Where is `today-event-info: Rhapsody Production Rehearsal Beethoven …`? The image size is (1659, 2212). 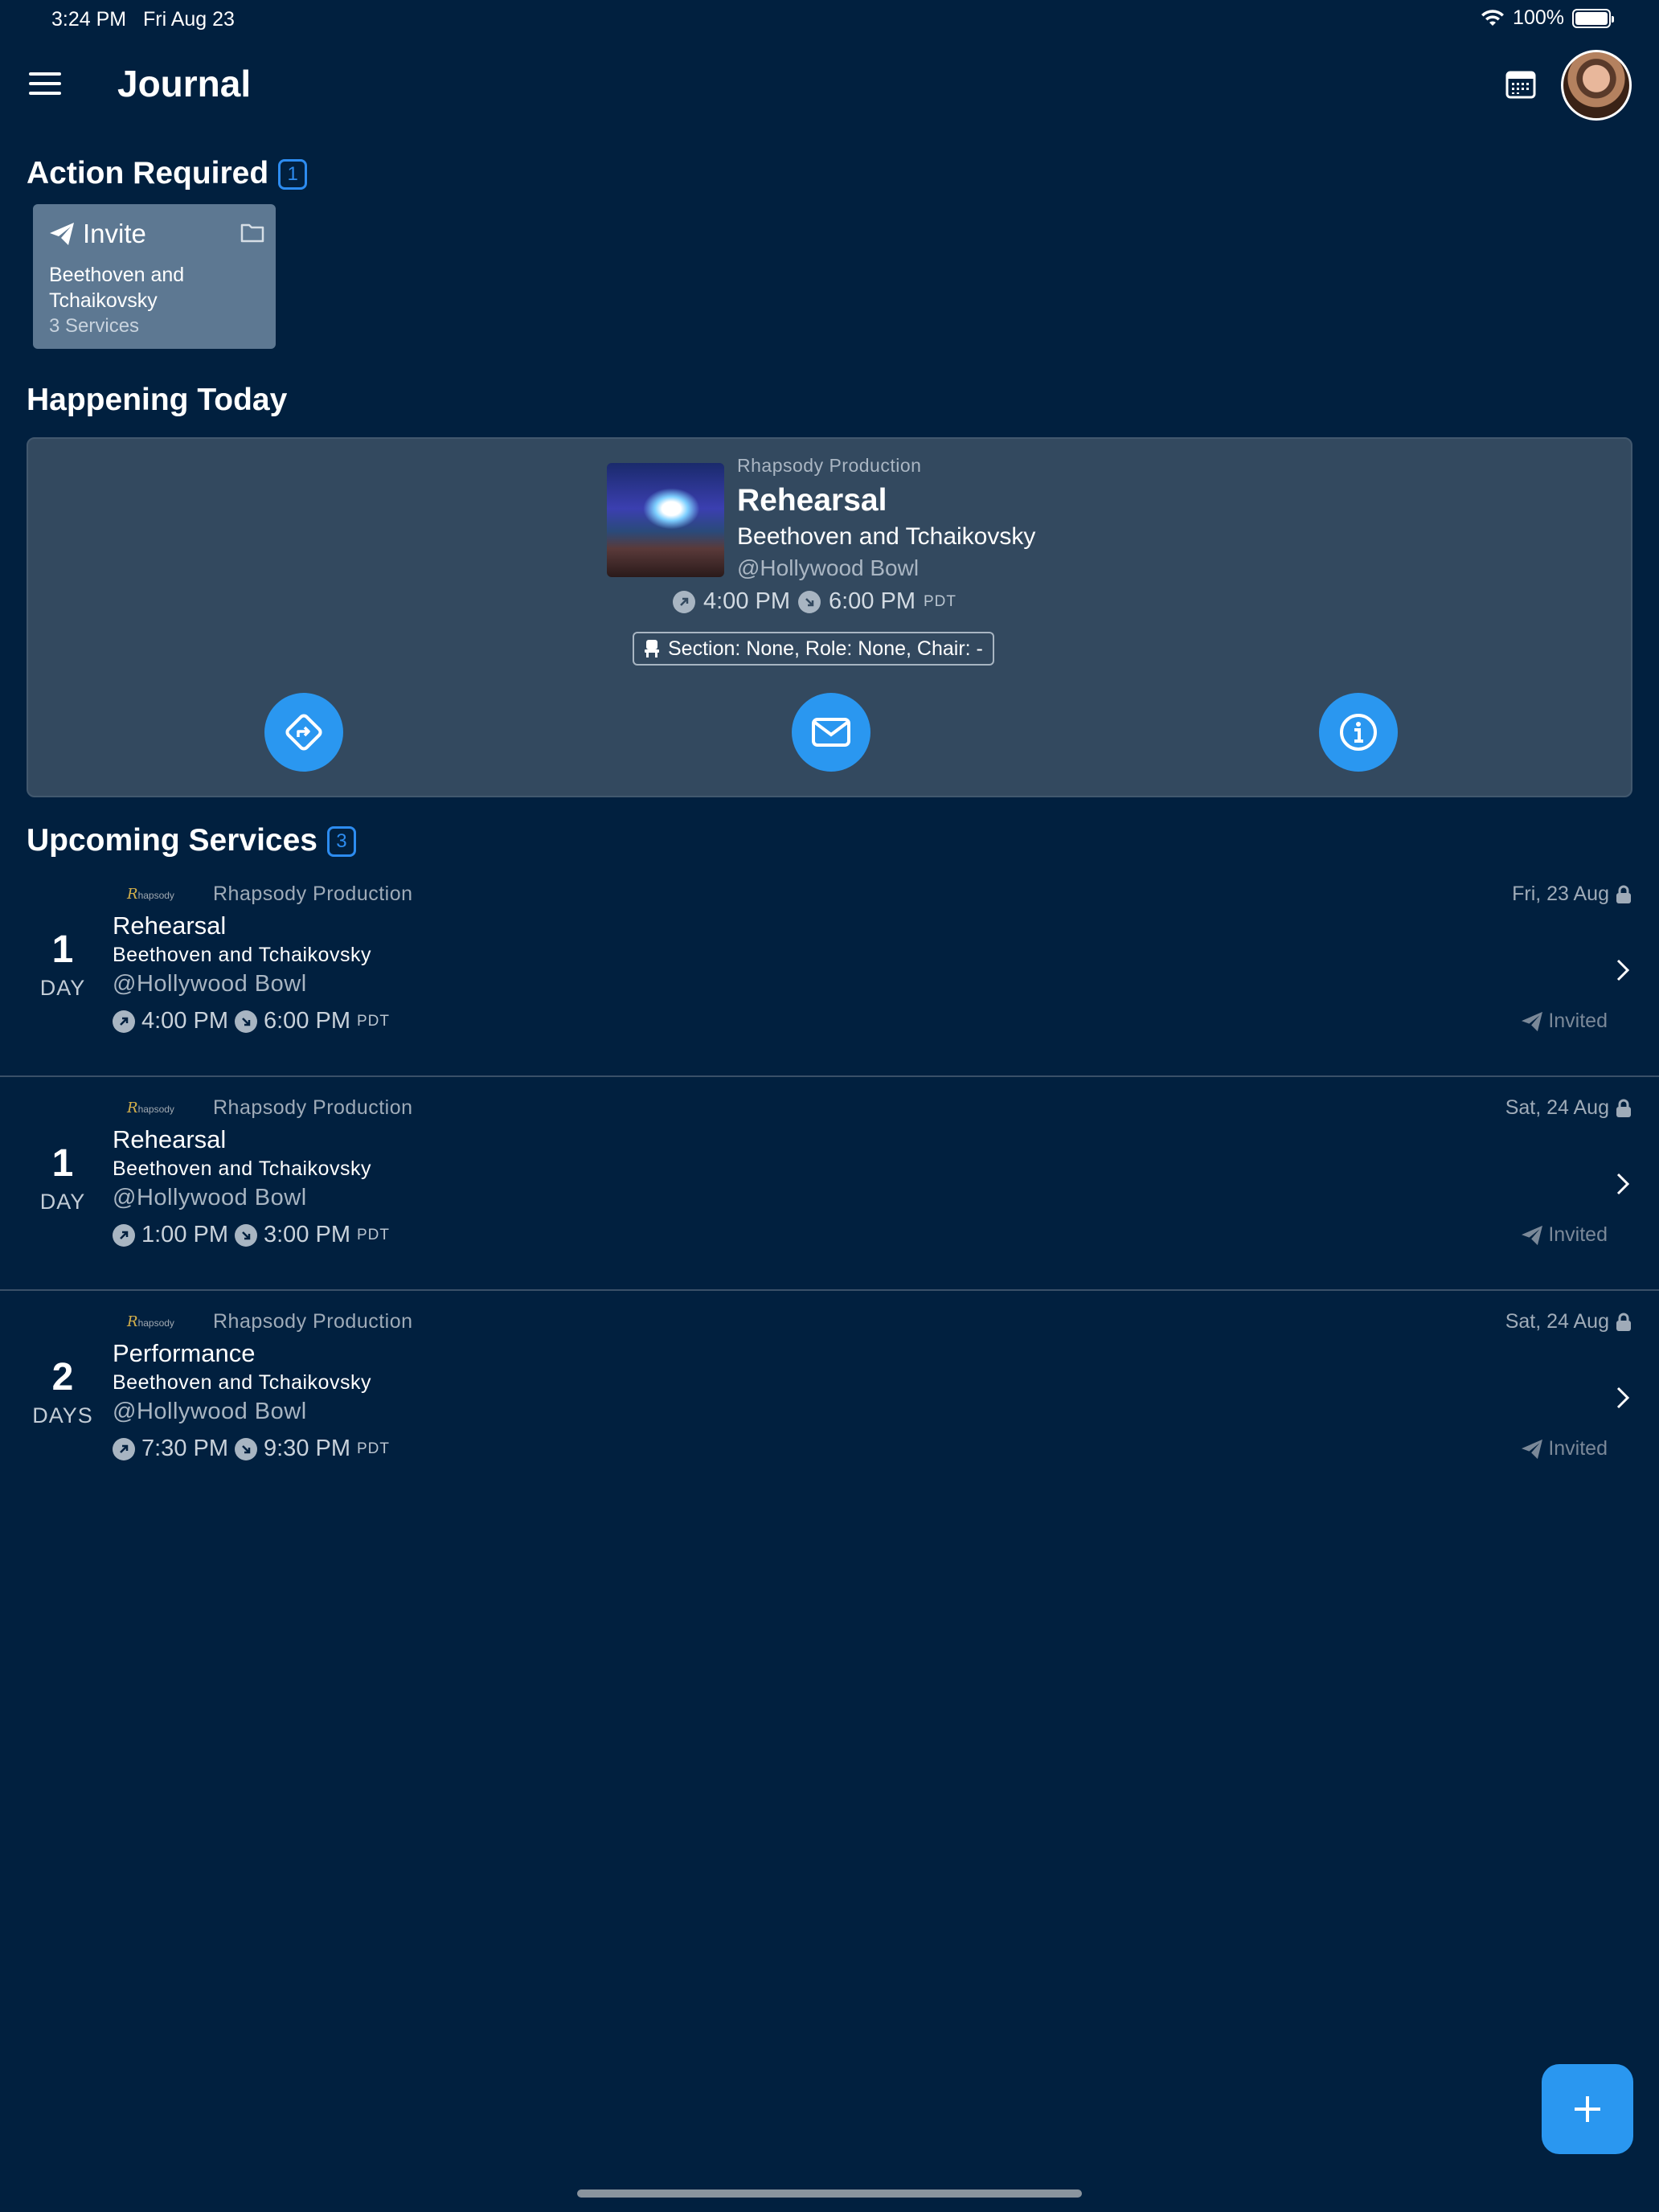
today-event-info: Rhapsody Production Rehearsal Beethoven … is located at coordinates (886, 518).